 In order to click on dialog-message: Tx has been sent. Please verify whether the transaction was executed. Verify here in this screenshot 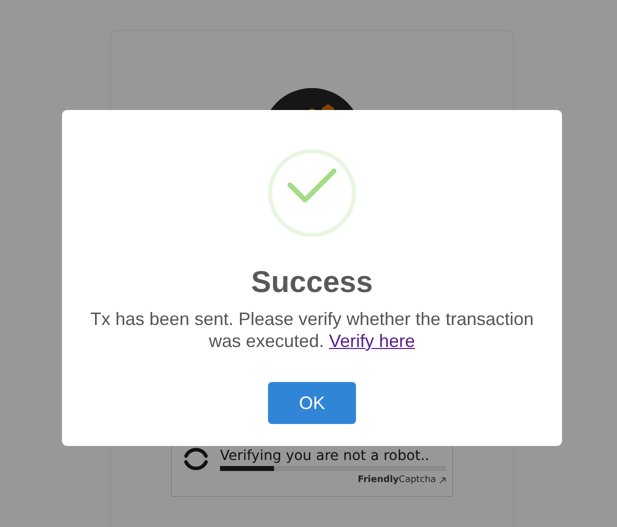, I will do `click(312, 330)`.